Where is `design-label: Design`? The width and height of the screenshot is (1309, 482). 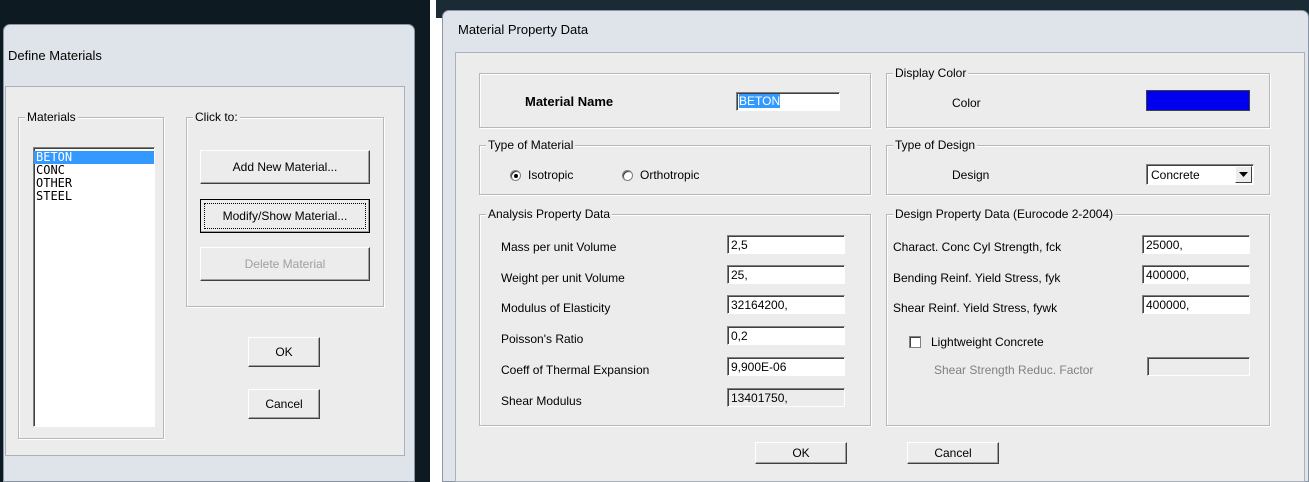 design-label: Design is located at coordinates (971, 175).